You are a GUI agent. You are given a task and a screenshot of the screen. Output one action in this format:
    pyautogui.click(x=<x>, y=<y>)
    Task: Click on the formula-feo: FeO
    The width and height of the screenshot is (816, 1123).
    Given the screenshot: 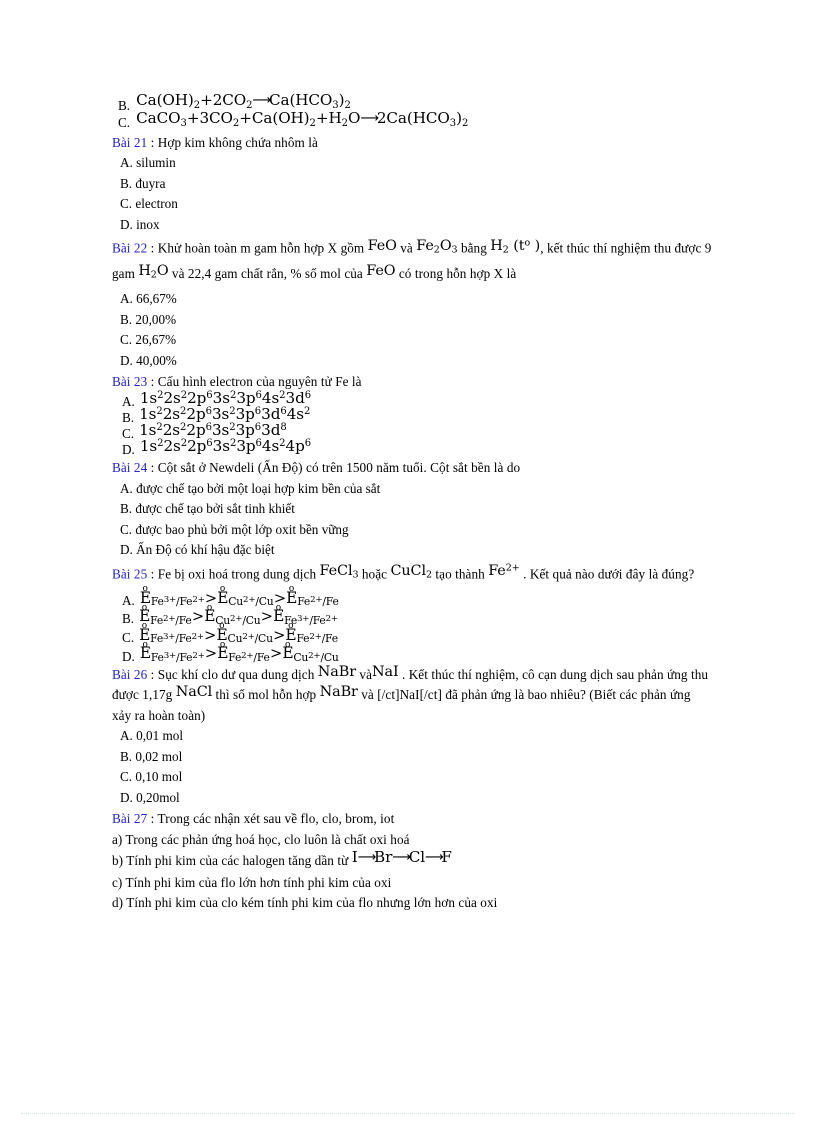 What is the action you would take?
    pyautogui.click(x=381, y=270)
    